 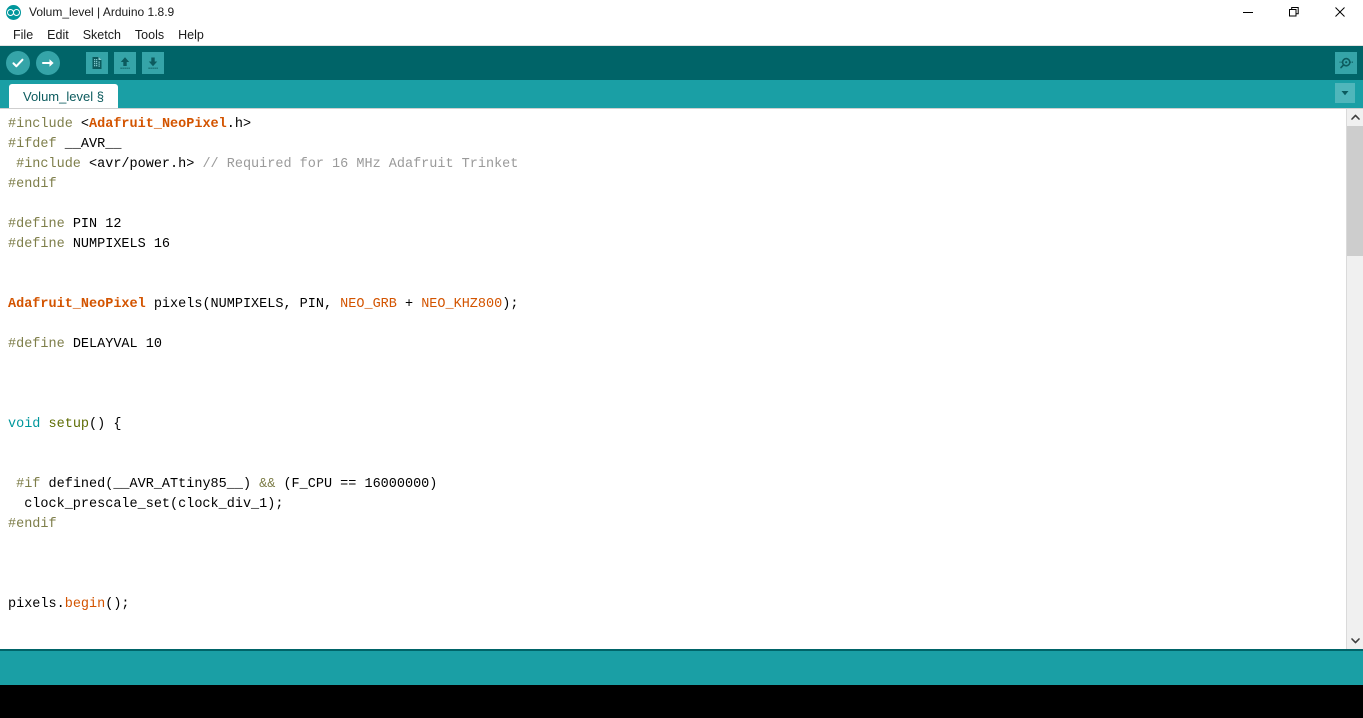 I want to click on code-token: &&, so click(x=267, y=484).